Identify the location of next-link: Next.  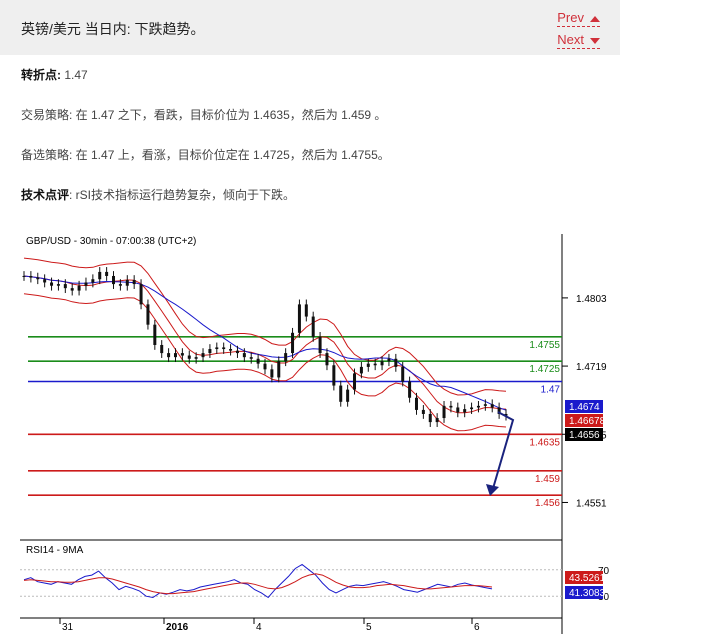
(578, 40).